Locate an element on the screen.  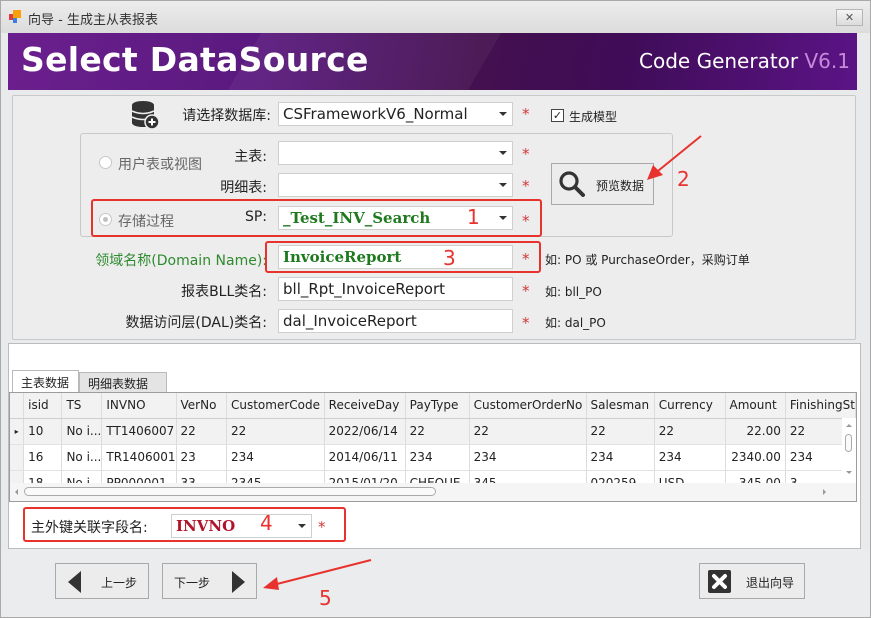
column-header: FinishingSt is located at coordinates (820, 406).